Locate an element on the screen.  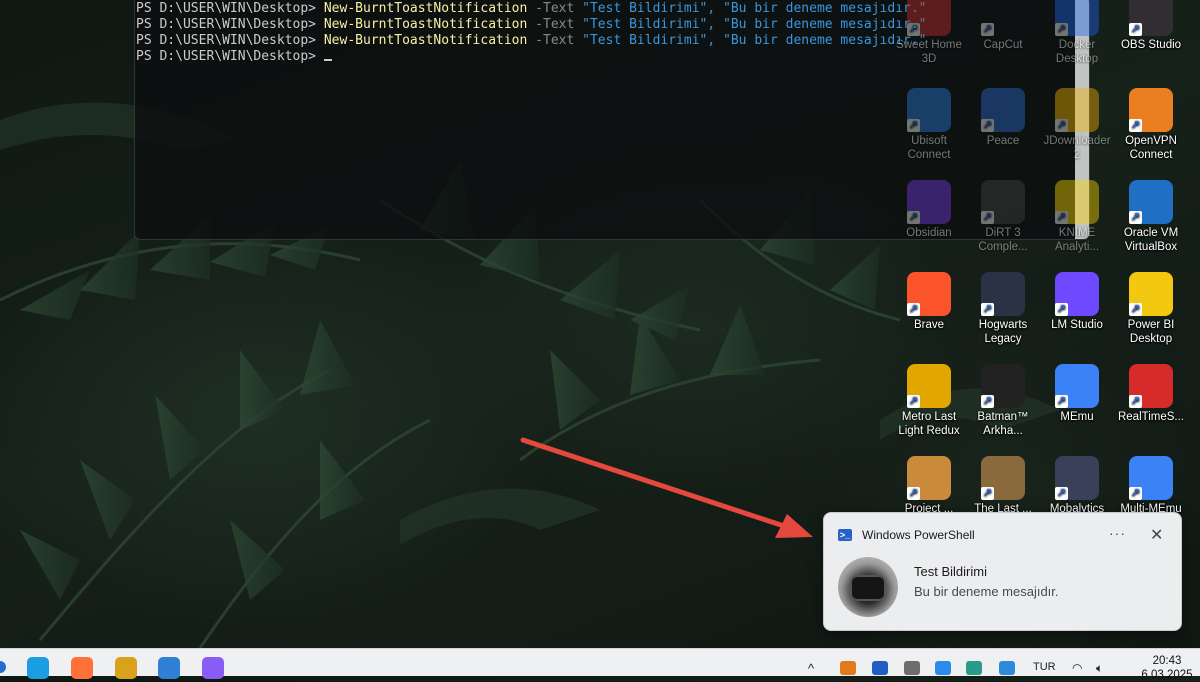
project-icon: ↗ is located at coordinates (929, 478).